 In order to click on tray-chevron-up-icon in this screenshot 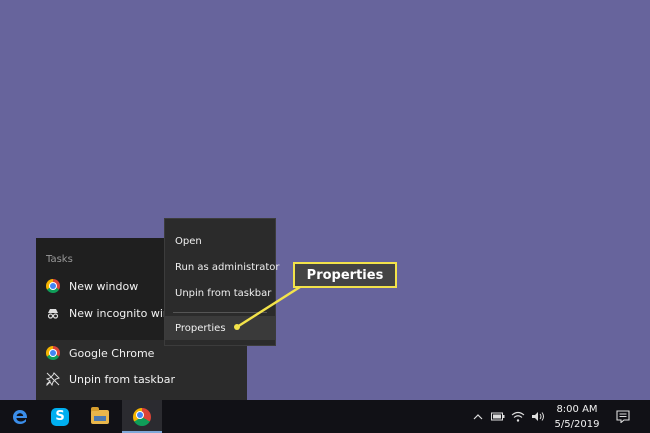, I will do `click(478, 416)`.